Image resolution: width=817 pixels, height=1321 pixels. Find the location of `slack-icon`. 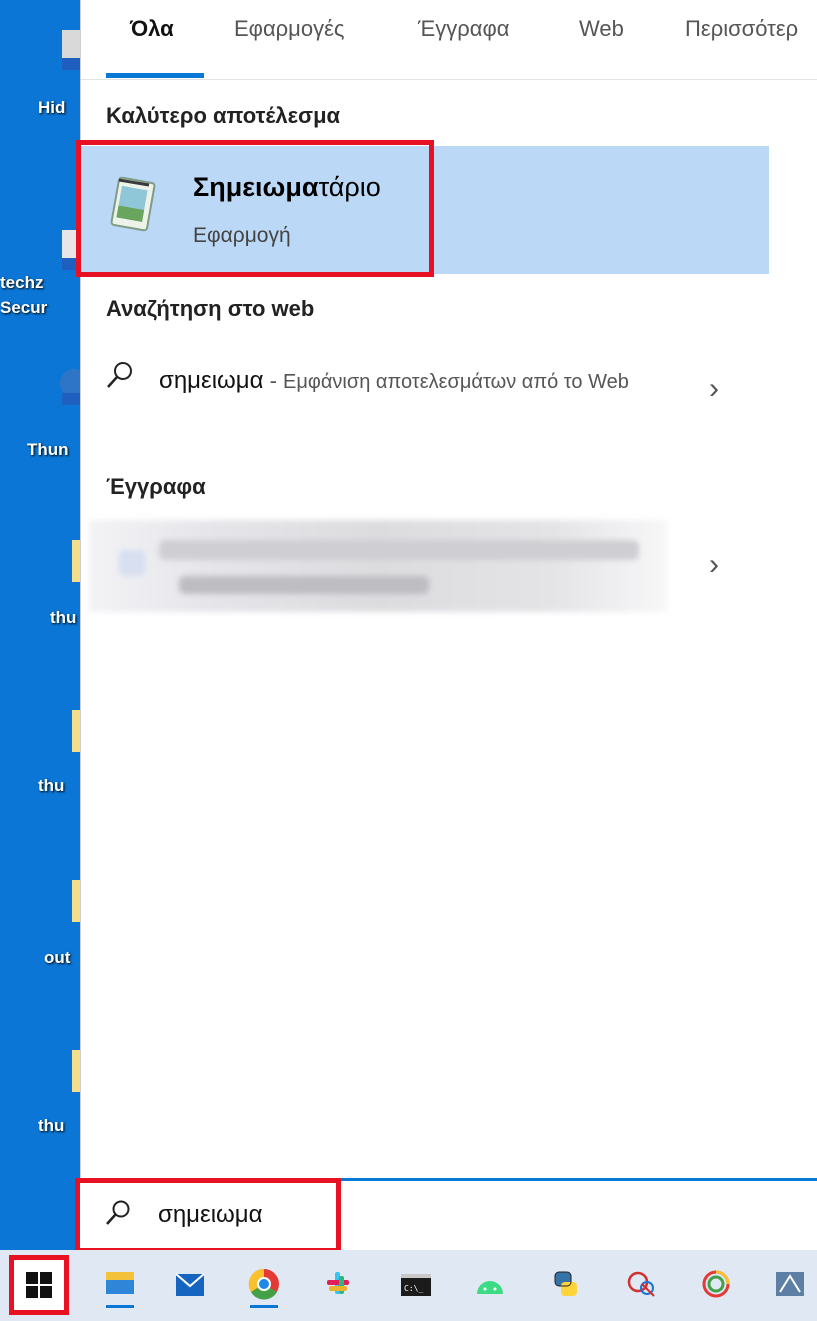

slack-icon is located at coordinates (338, 1283).